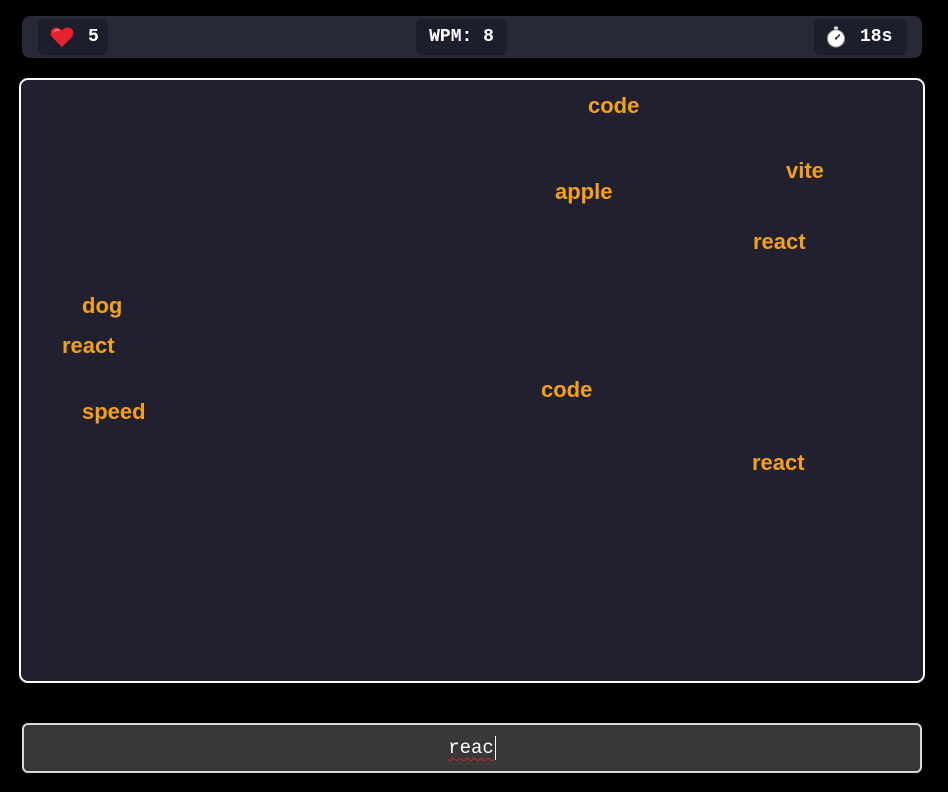 The height and width of the screenshot is (792, 948). I want to click on wpm-value: WPM: 8, so click(461, 37).